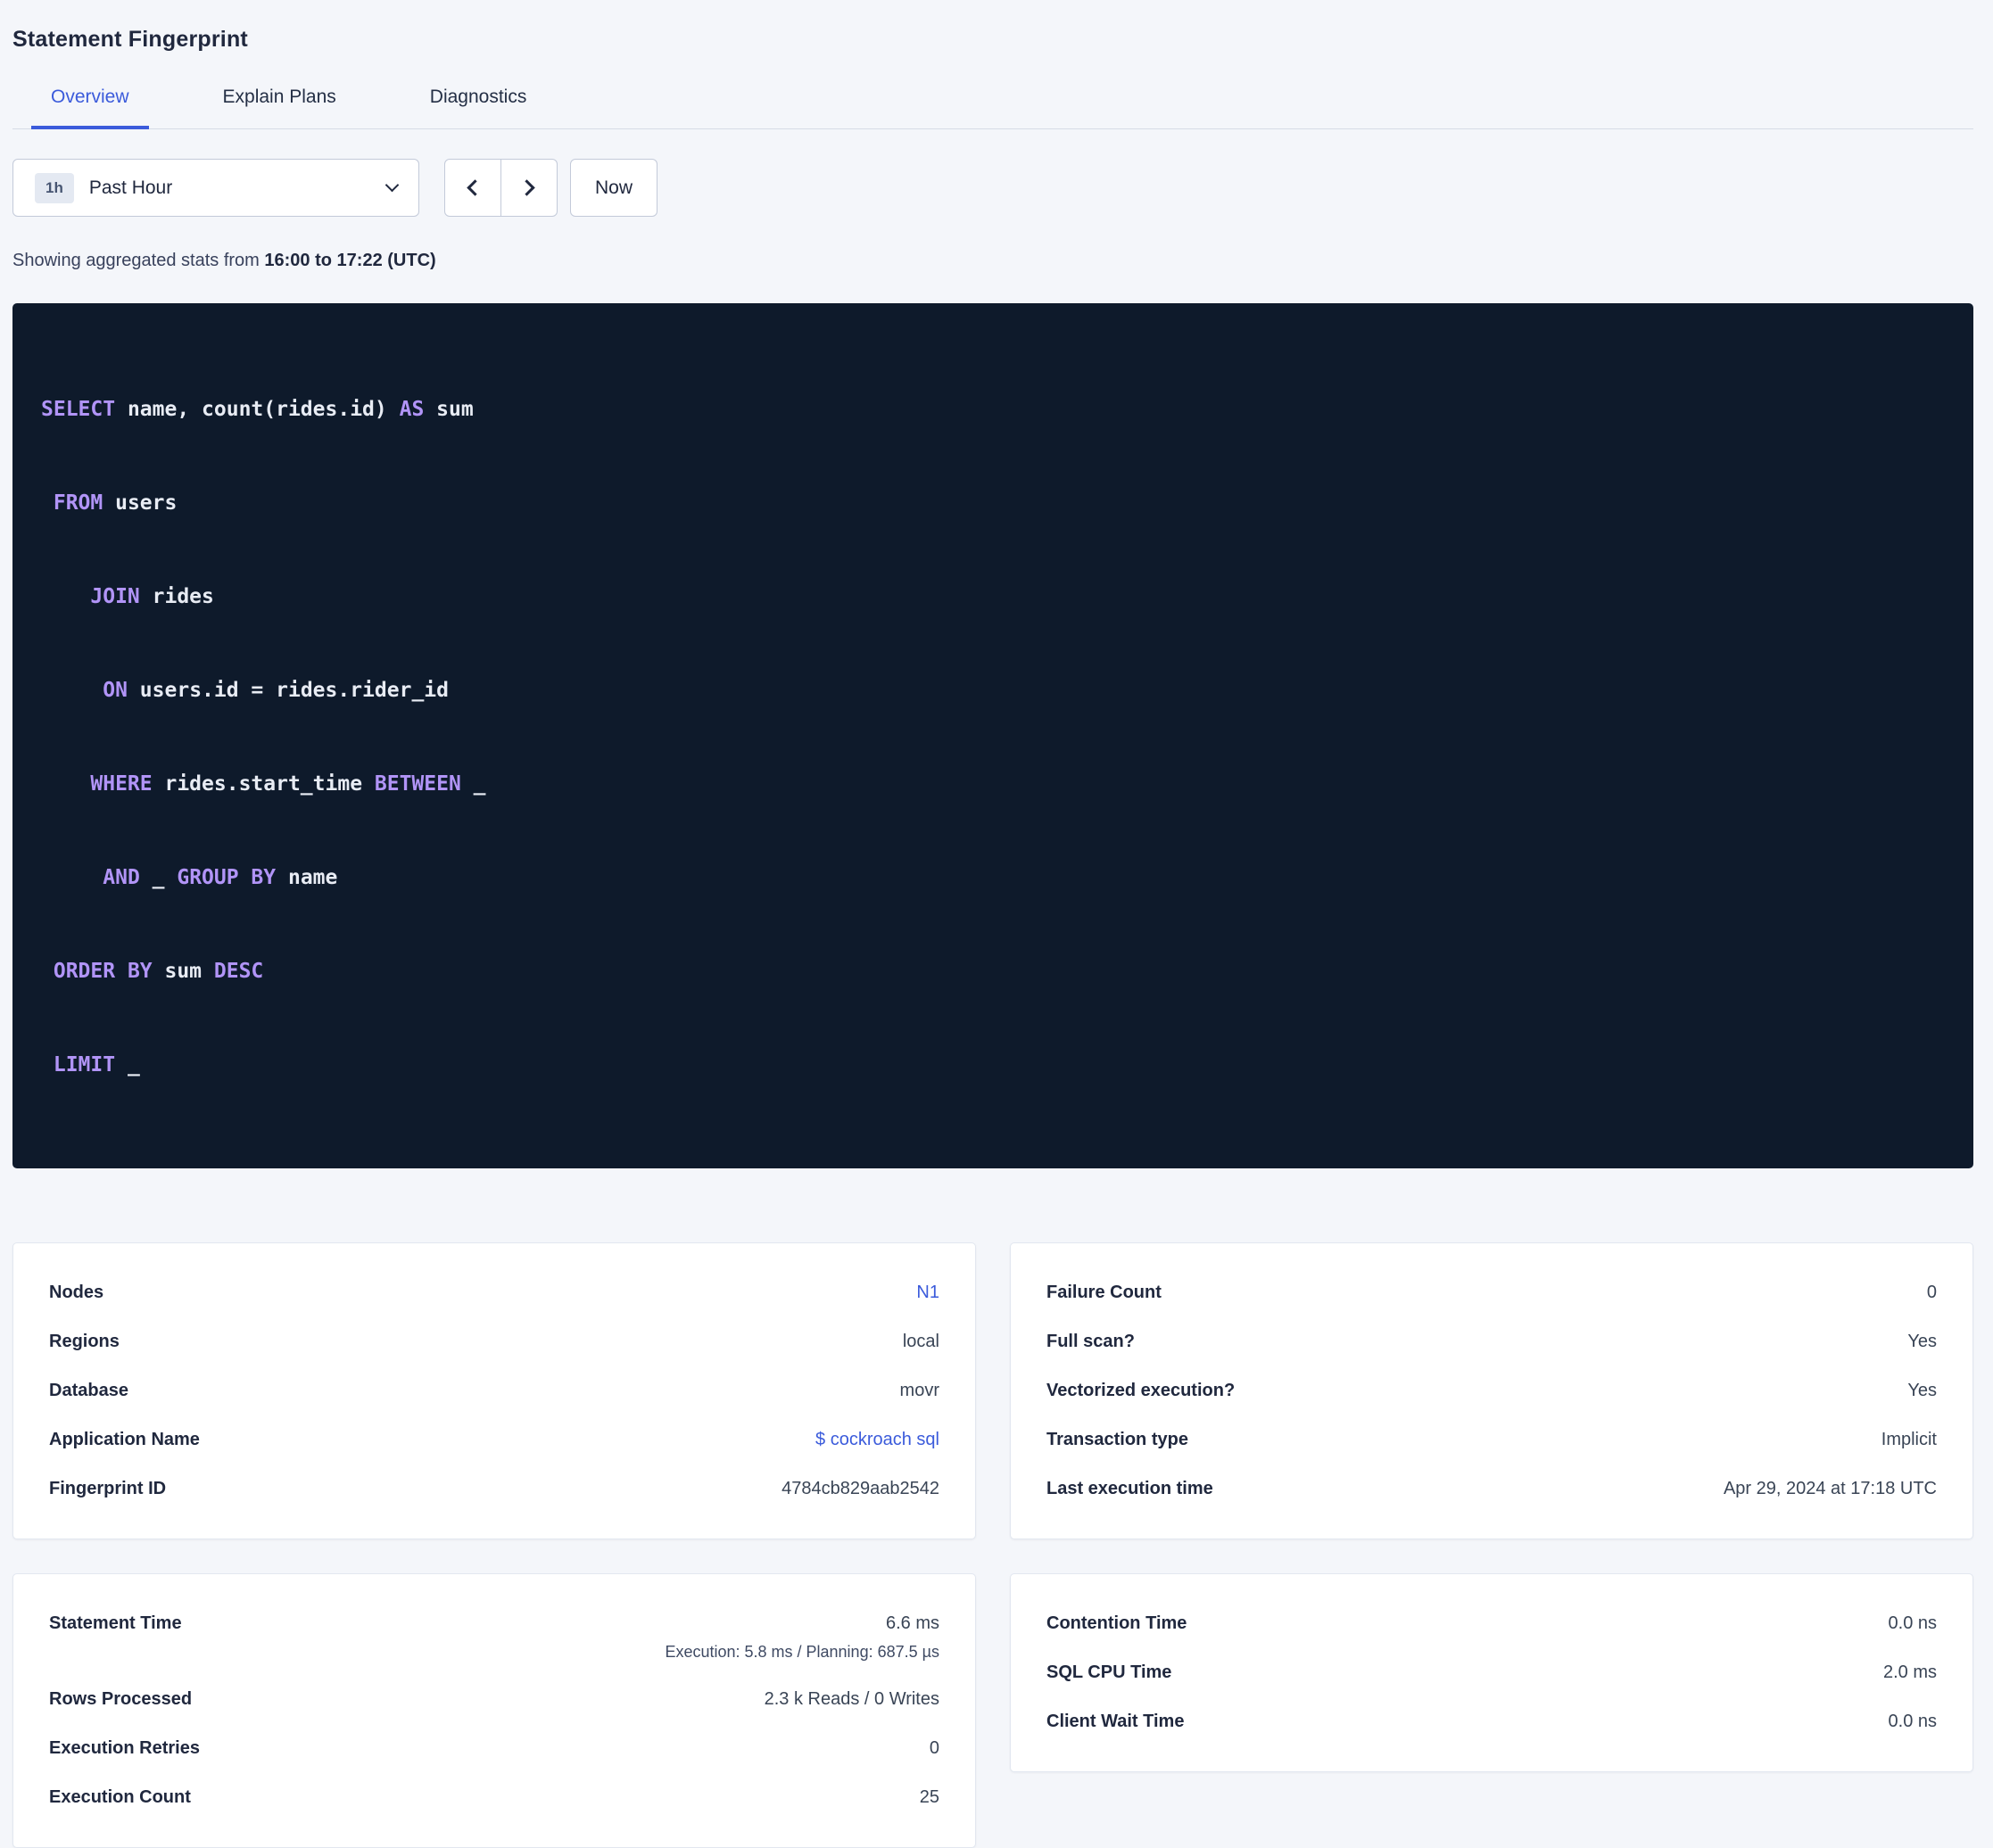 The height and width of the screenshot is (1848, 1993). What do you see at coordinates (215, 188) in the screenshot?
I see `time-range-dropdown: 1h Past Hour` at bounding box center [215, 188].